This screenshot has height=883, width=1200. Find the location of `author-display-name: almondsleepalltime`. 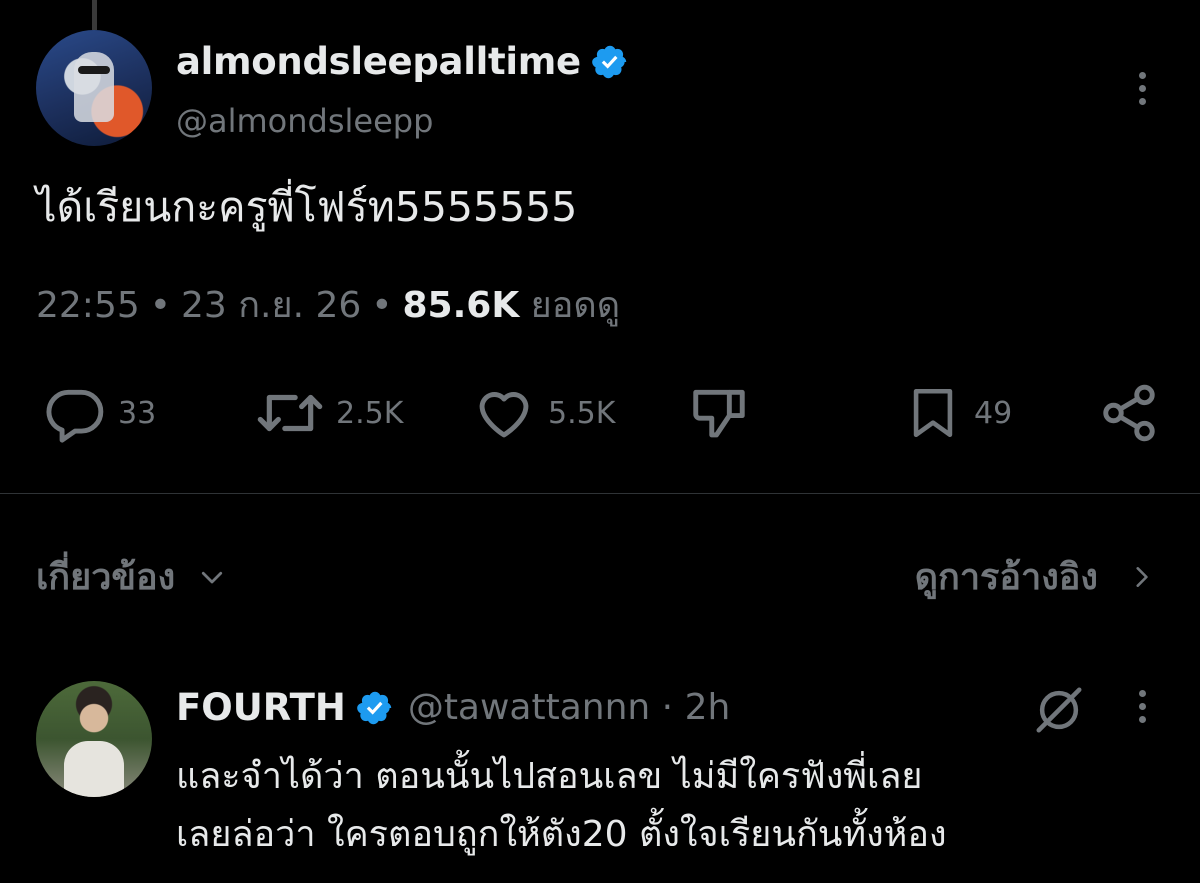

author-display-name: almondsleepalltime is located at coordinates (378, 61).